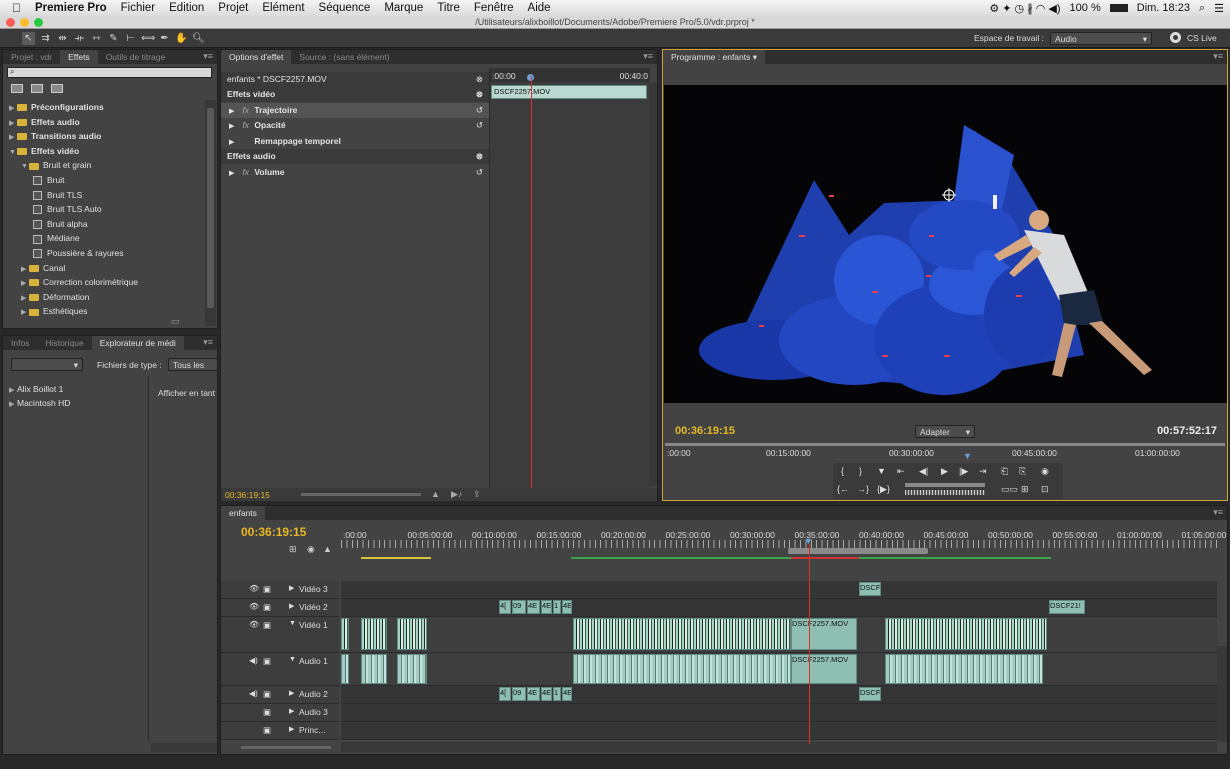 The height and width of the screenshot is (769, 1230). What do you see at coordinates (863, 489) in the screenshot?
I see `go-to-next-edit-icon: →}` at bounding box center [863, 489].